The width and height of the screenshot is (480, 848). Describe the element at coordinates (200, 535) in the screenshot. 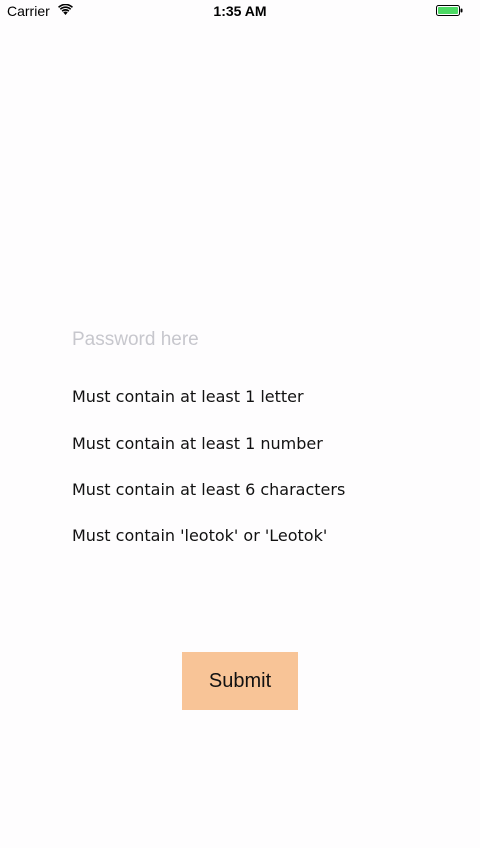

I see `rule-contains-leotok: Must contain 'leotok' or 'Leotok'` at that location.